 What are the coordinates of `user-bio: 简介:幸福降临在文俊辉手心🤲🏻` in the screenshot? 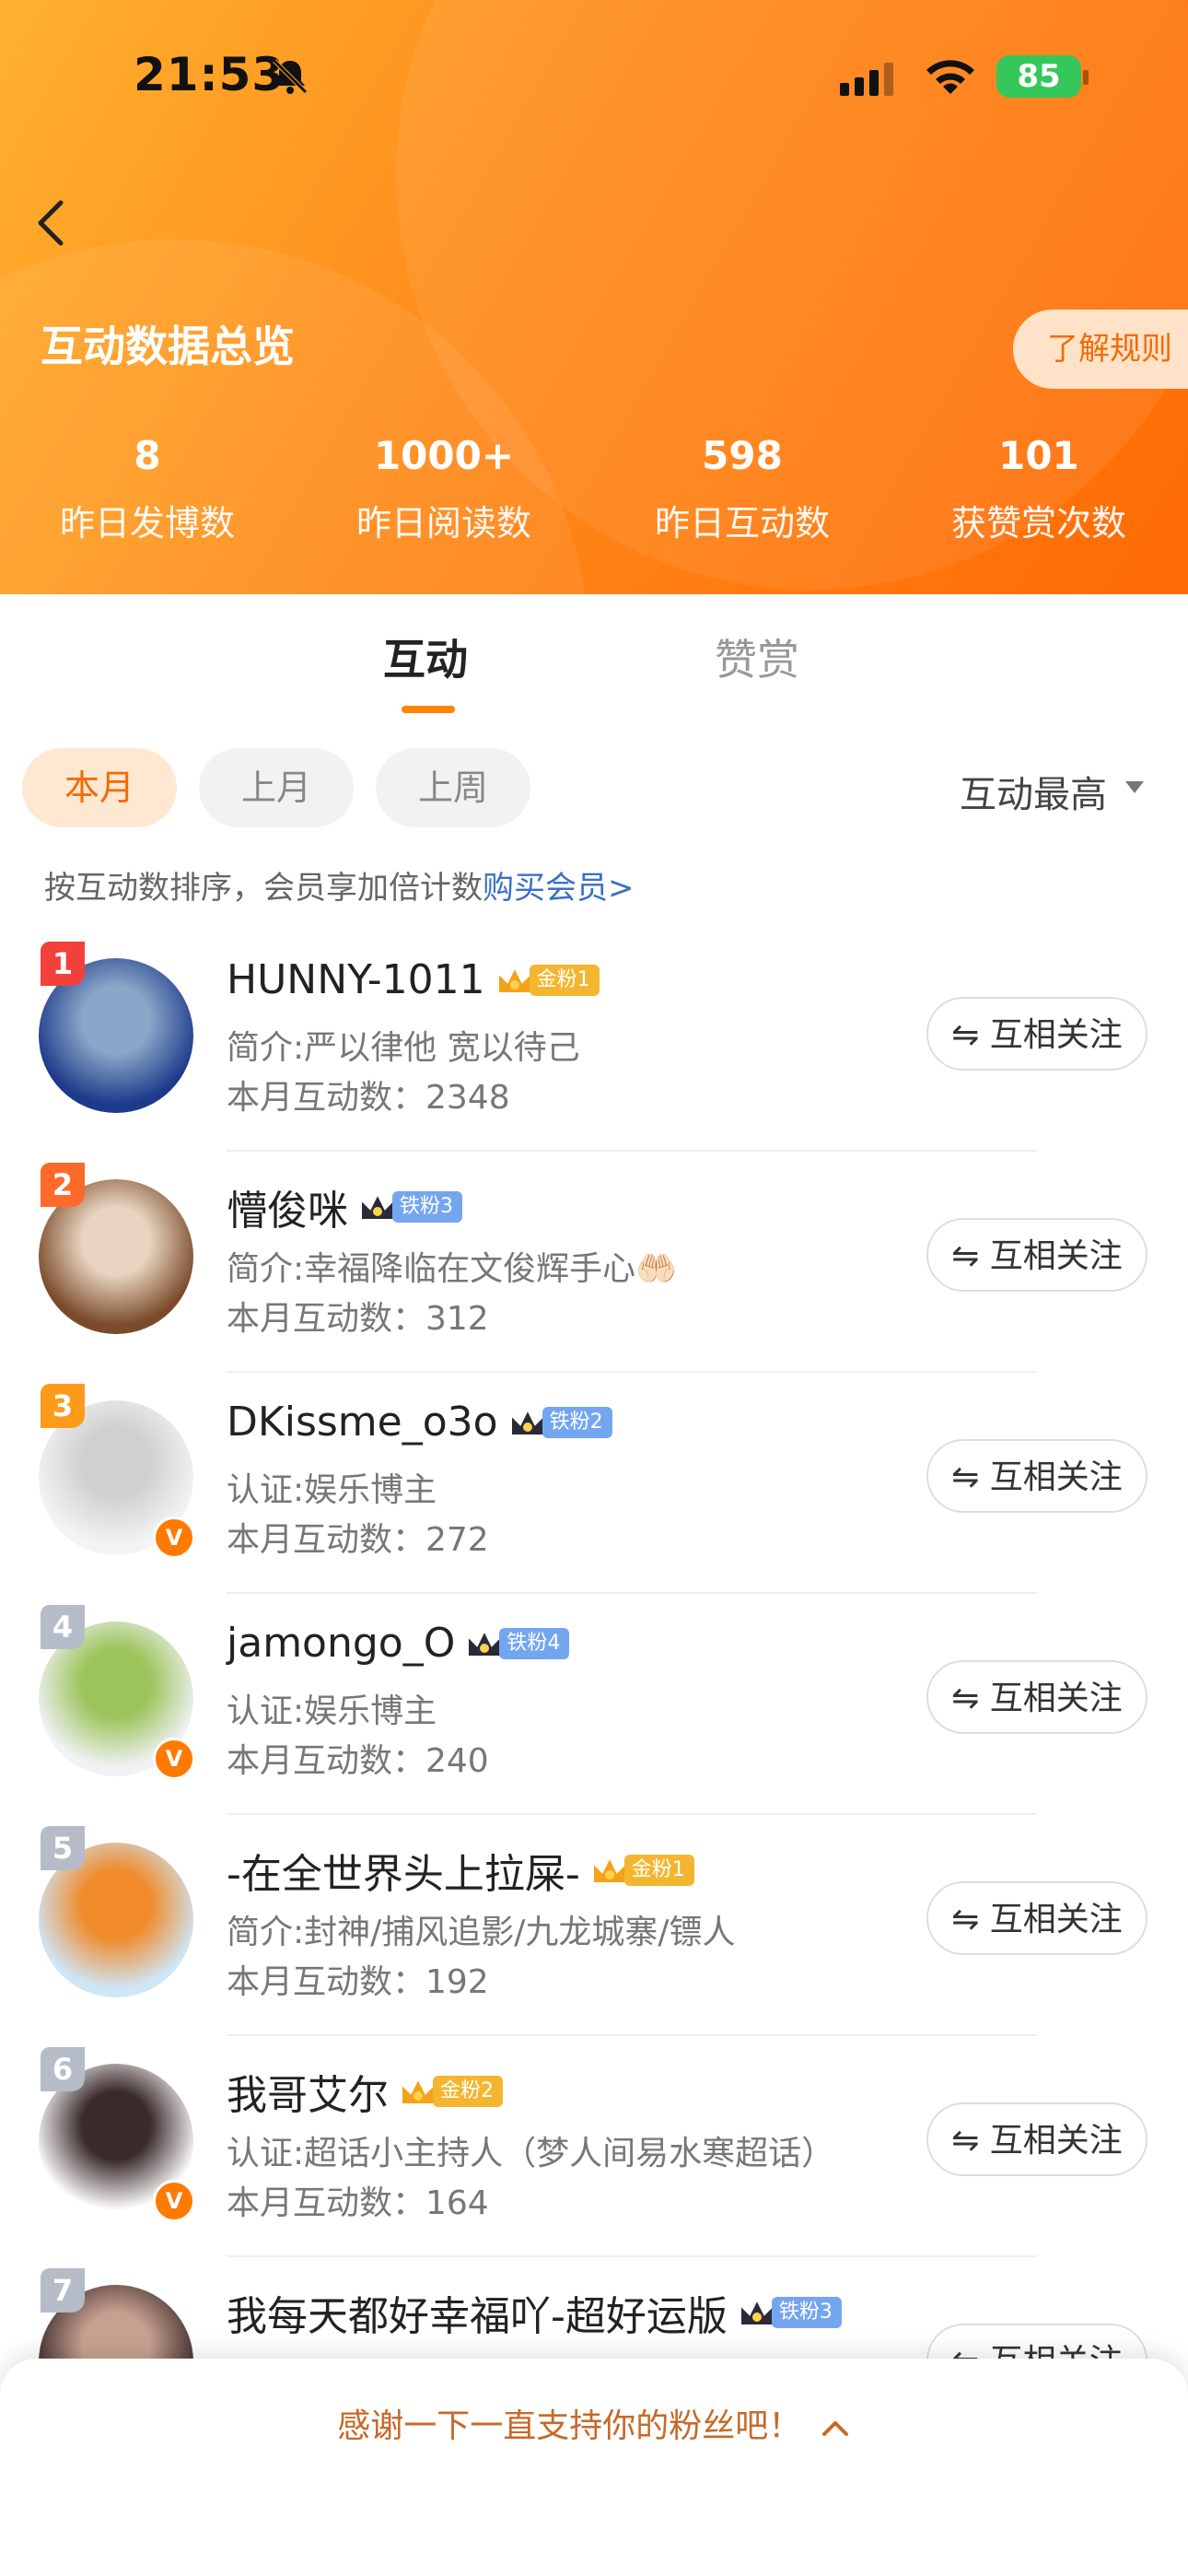 It's located at (452, 1269).